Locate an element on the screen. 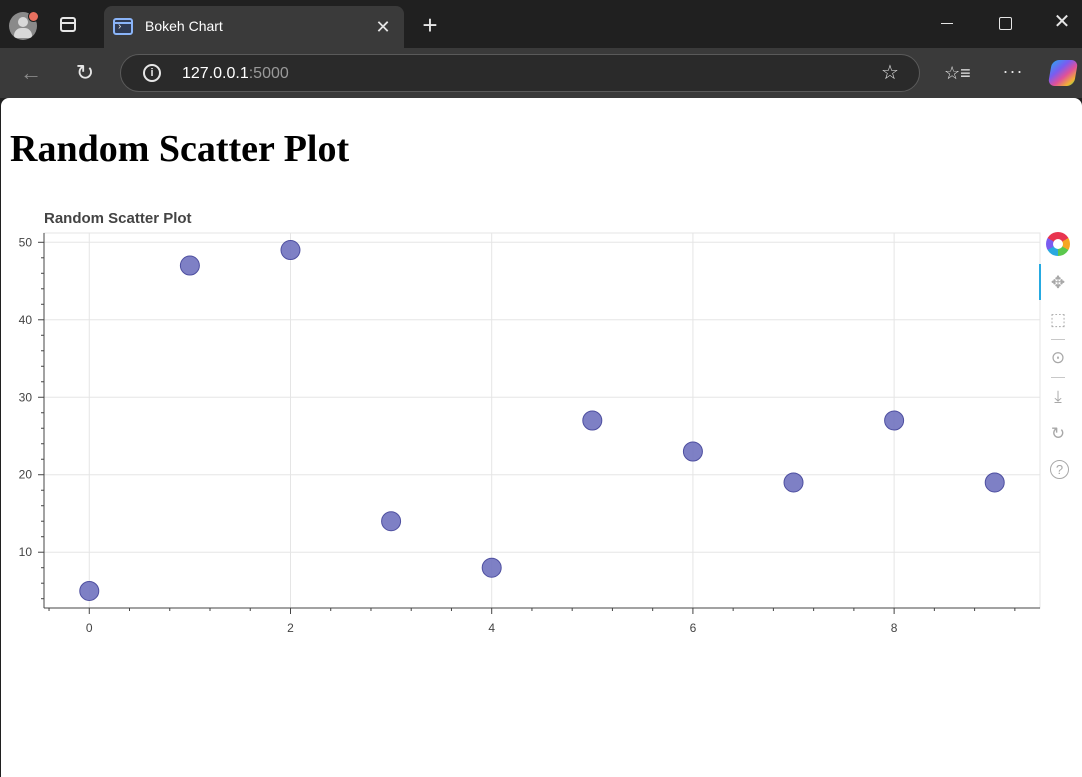 The image size is (1082, 777). browser-toolbar: ← ↻ i 127.0.0.1:5000 ☆ is located at coordinates (541, 73).